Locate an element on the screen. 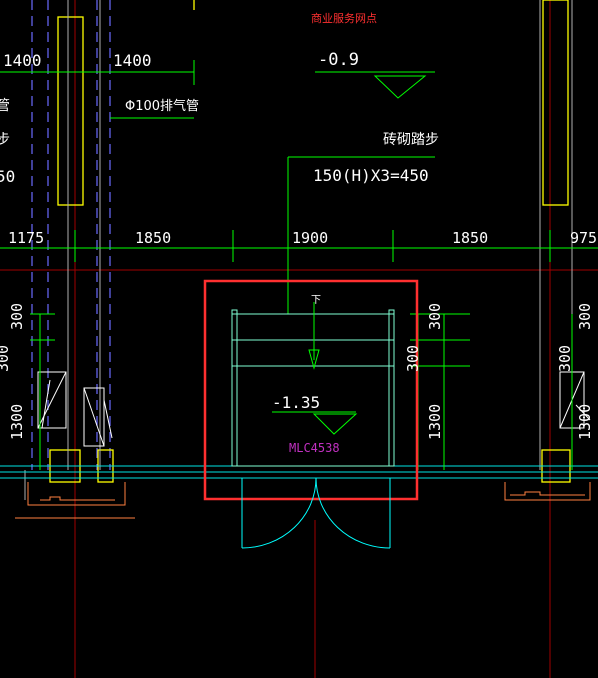 This screenshot has height=678, width=598. down-arrow-label: 下 is located at coordinates (316, 300).